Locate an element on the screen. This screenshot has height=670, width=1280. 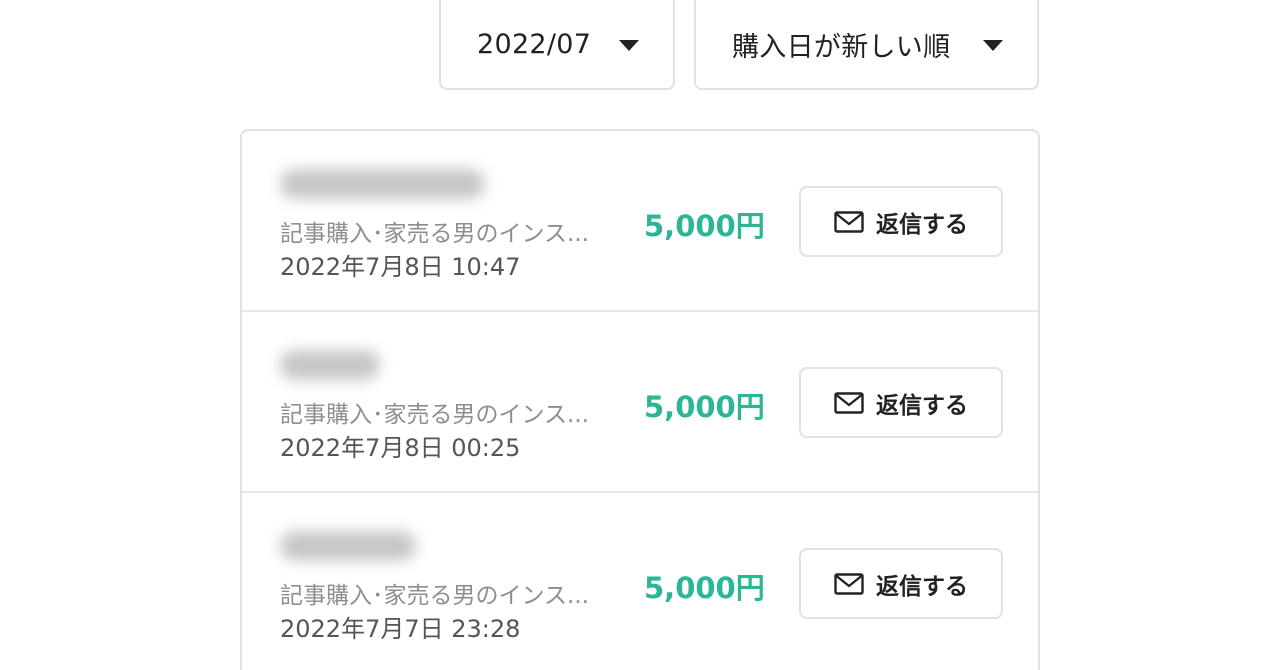
month-filter-dropdown: 2022/07 is located at coordinates (557, 45).